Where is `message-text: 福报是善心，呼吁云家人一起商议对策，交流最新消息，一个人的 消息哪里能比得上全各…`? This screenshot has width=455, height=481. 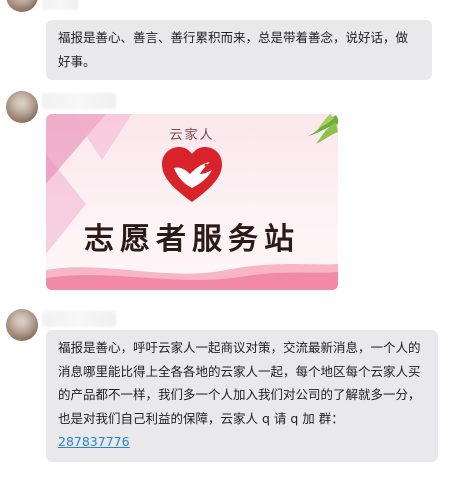 message-text: 福报是善心，呼吁云家人一起商议对策，交流最新消息，一个人的 消息哪里能比得上全各… is located at coordinates (239, 383).